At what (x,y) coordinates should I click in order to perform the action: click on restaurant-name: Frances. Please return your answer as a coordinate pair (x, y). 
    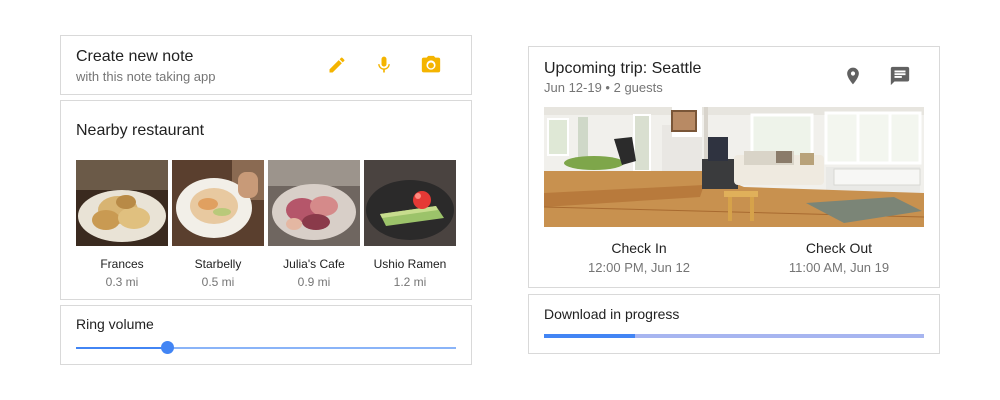
    Looking at the image, I should click on (122, 264).